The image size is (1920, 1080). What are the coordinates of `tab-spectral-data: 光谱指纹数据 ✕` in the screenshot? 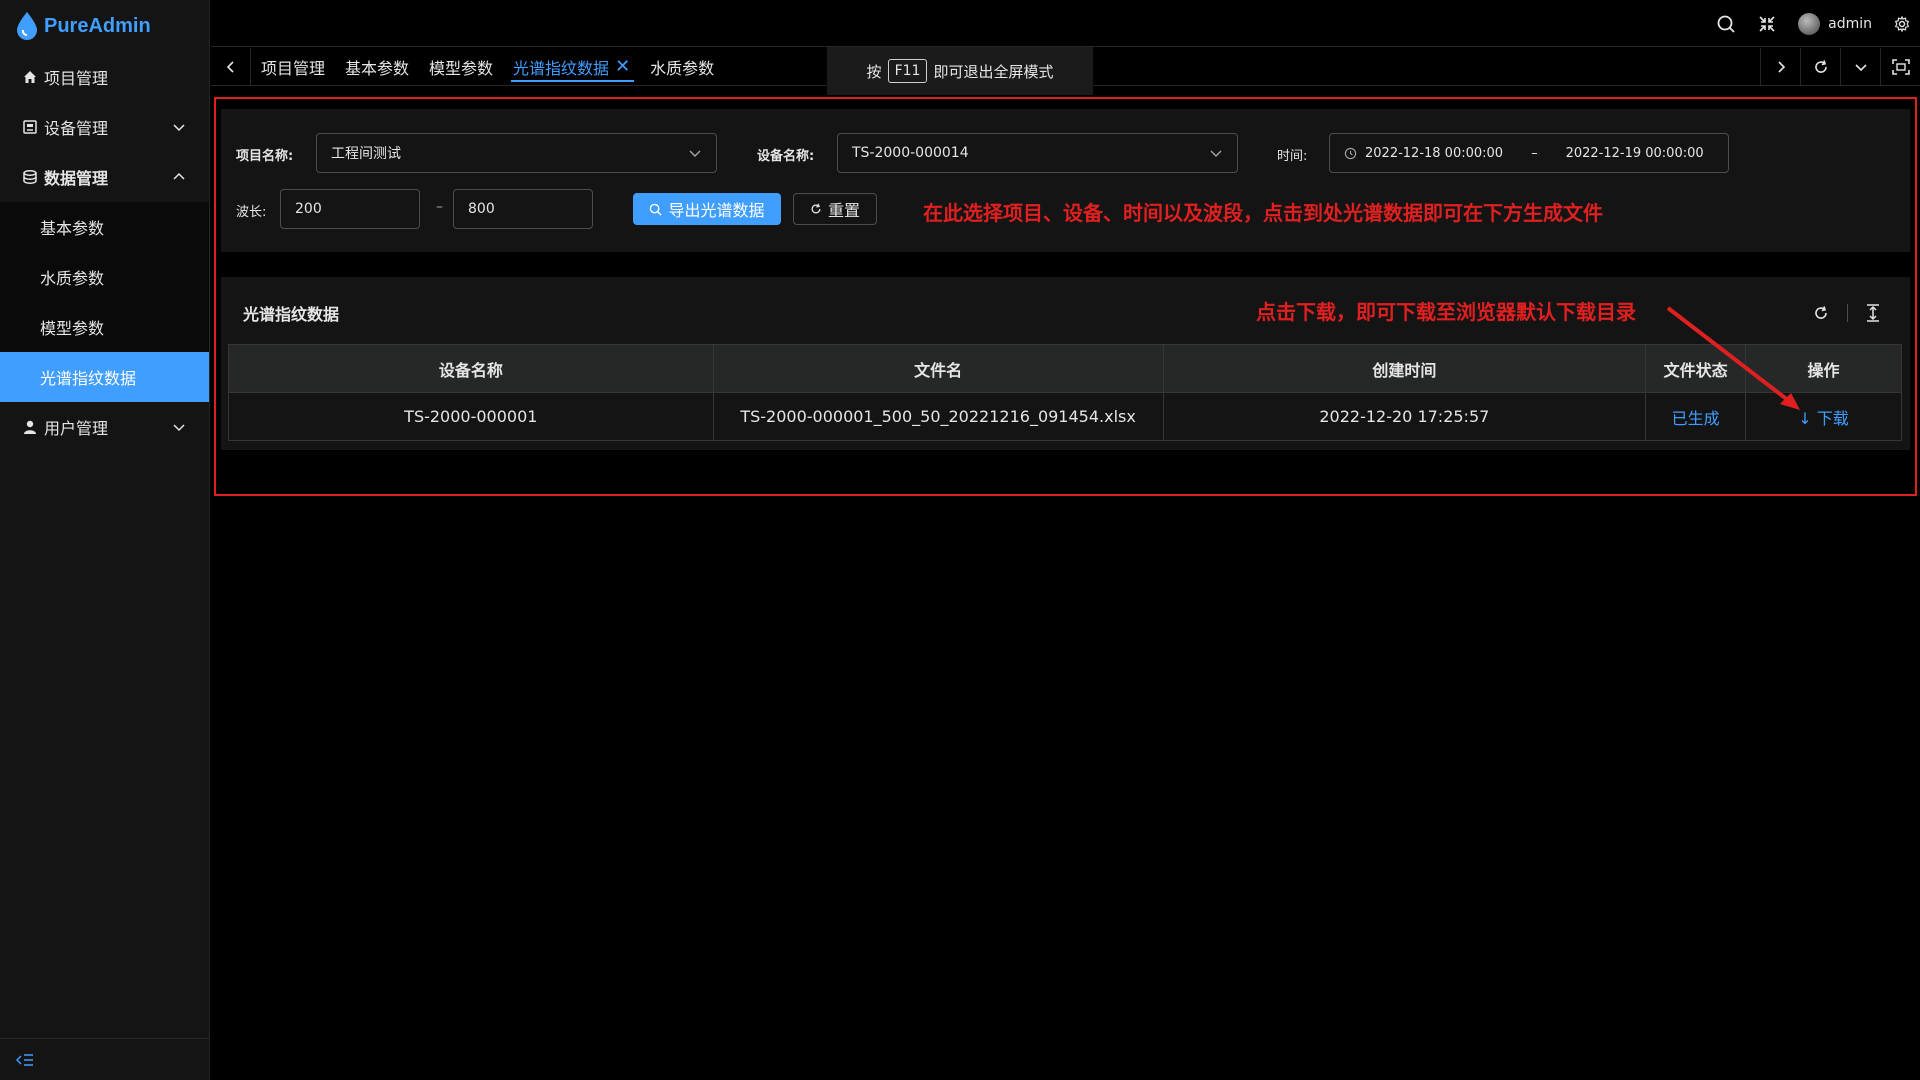 It's located at (571, 67).